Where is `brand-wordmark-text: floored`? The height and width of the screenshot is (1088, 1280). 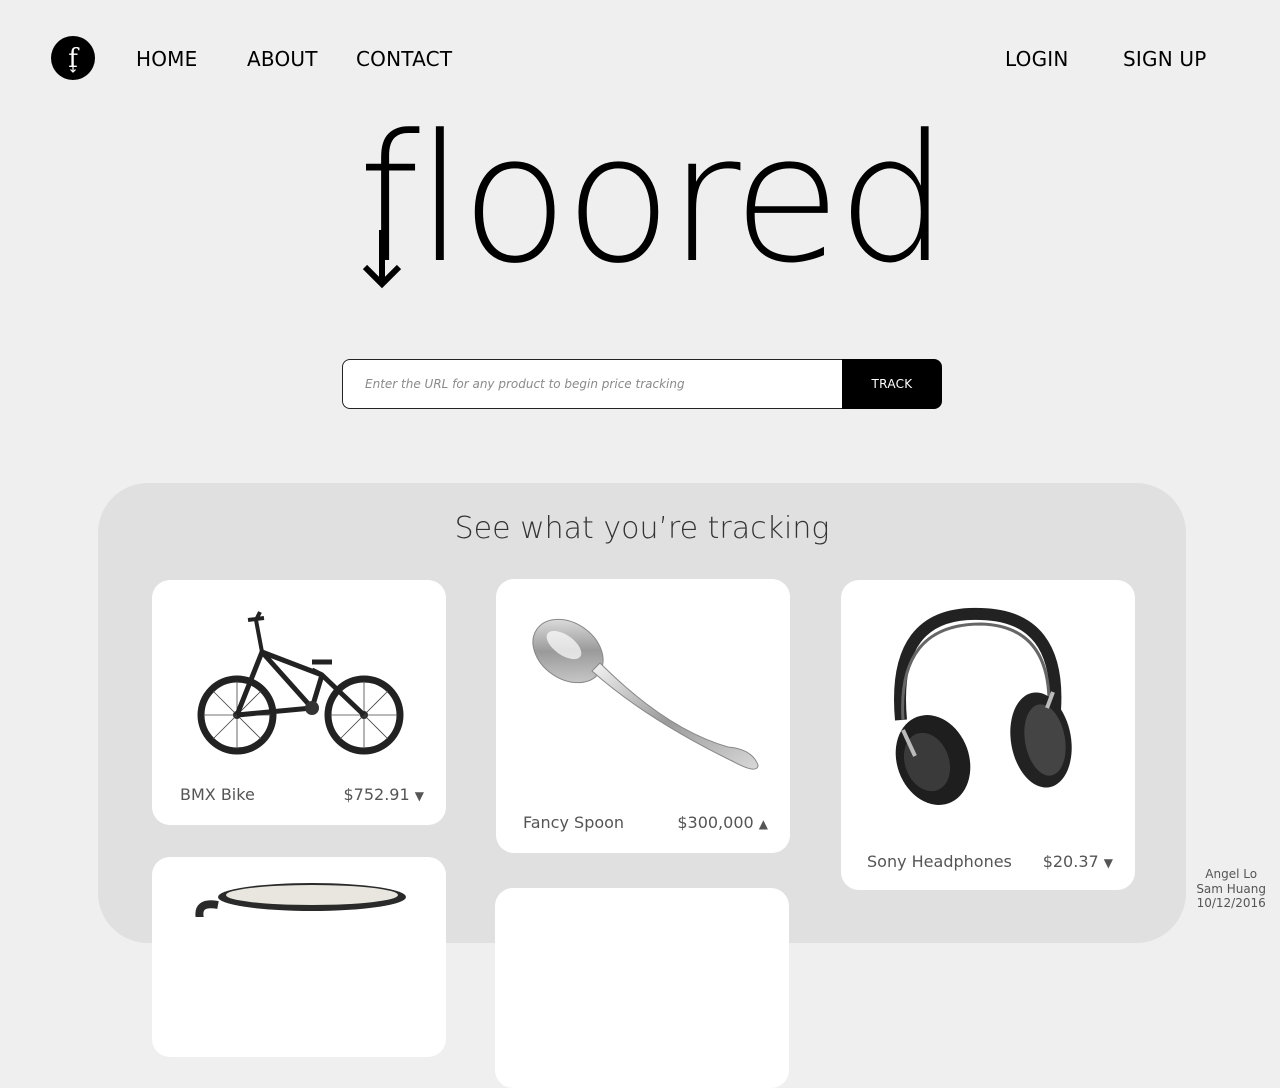 brand-wordmark-text: floored is located at coordinates (653, 199).